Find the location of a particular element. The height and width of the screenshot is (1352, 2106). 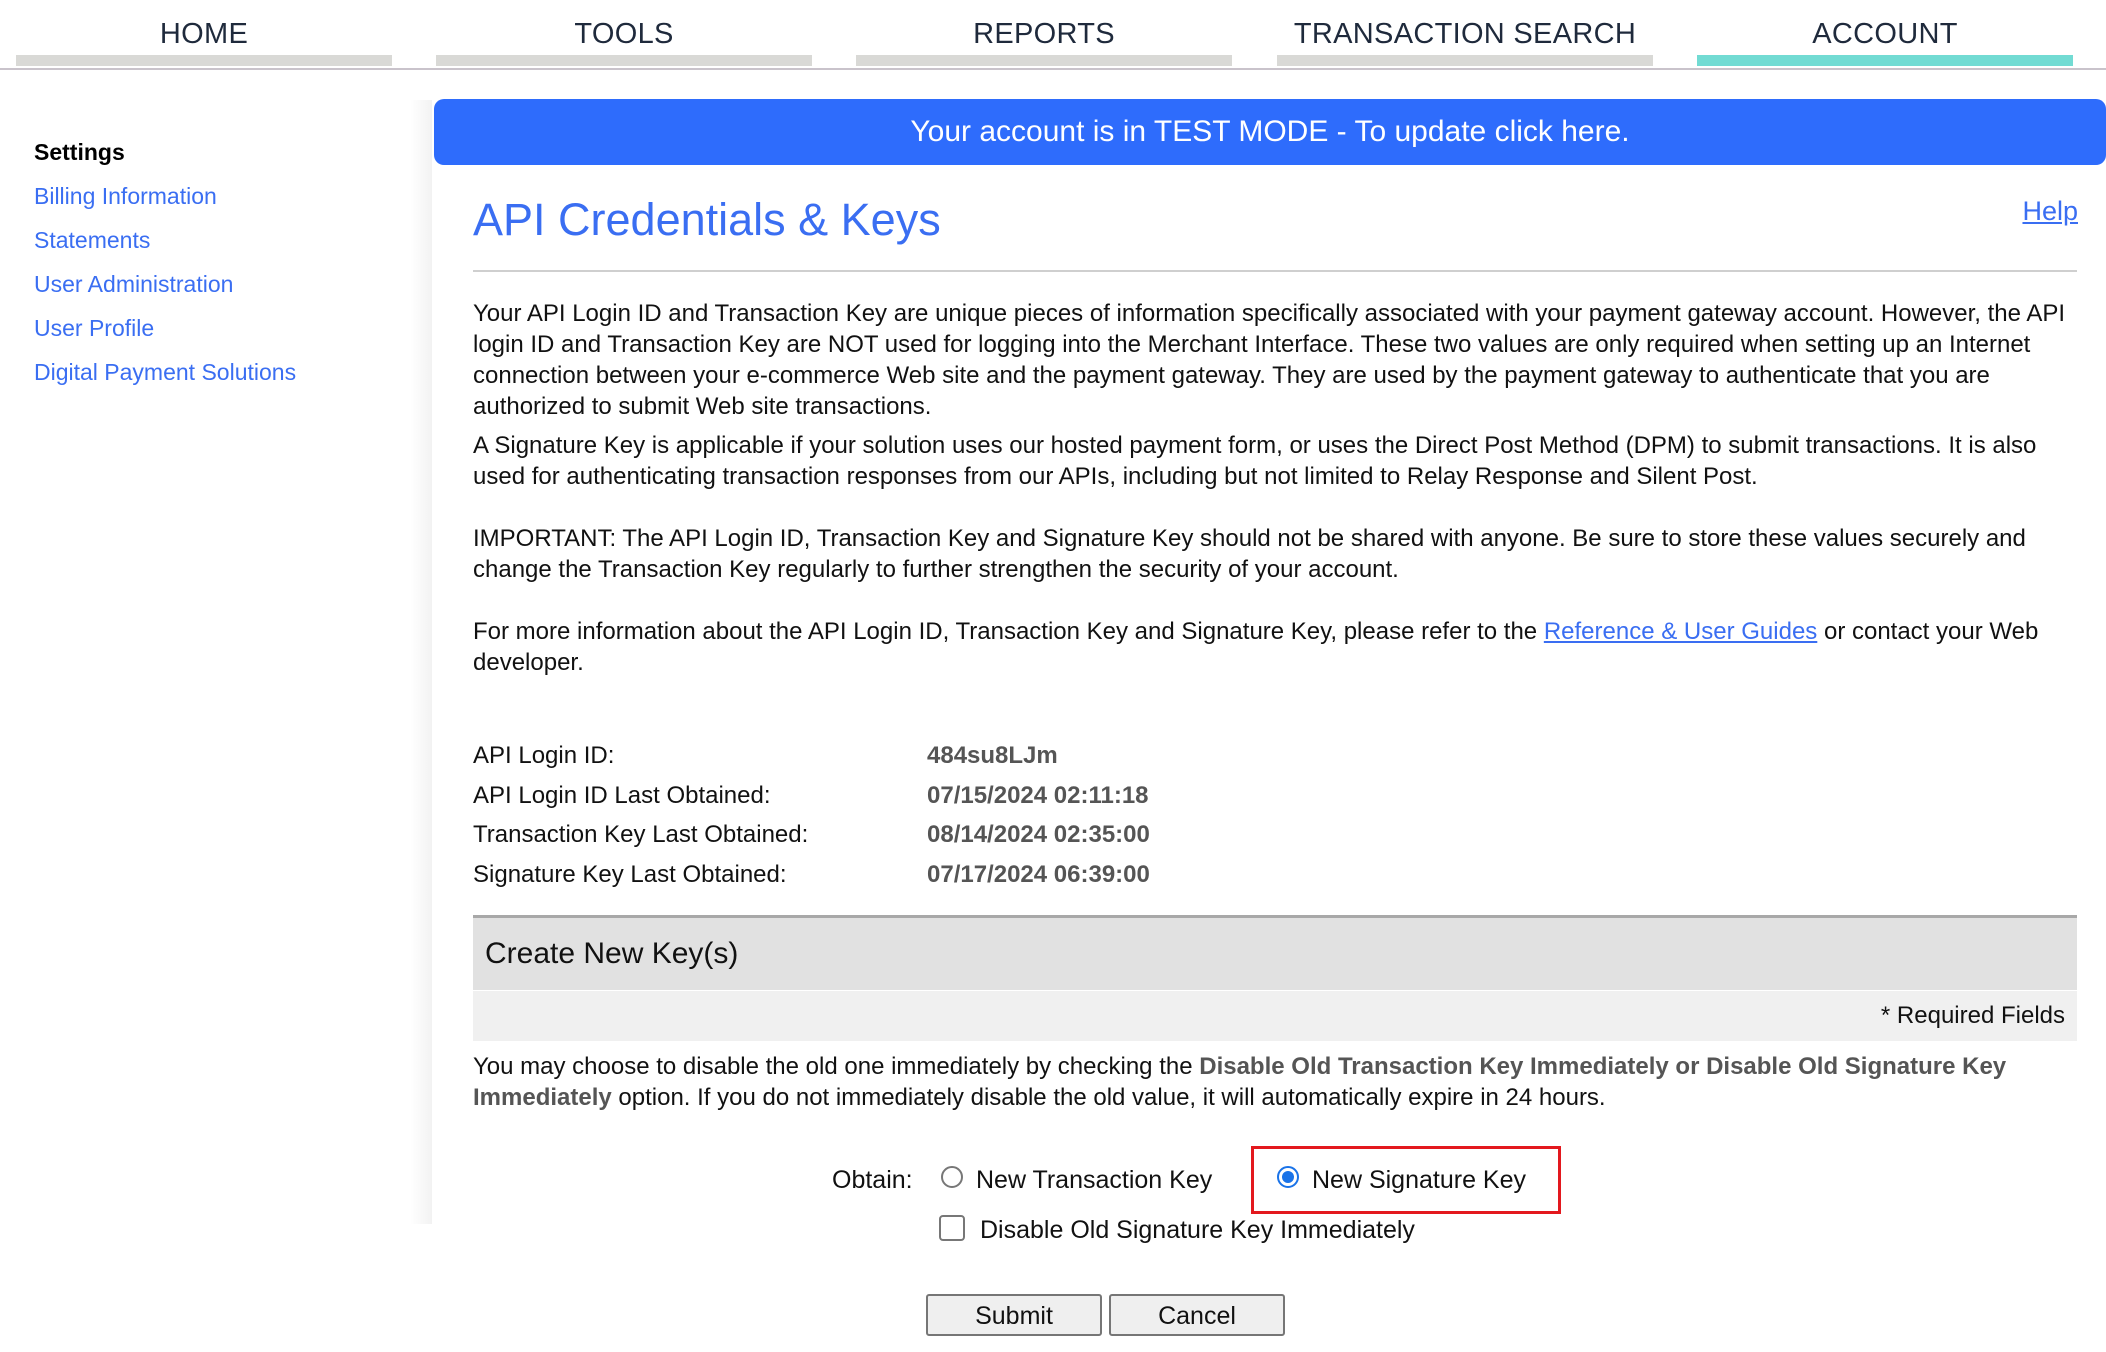

help-link: Help is located at coordinates (2050, 211).